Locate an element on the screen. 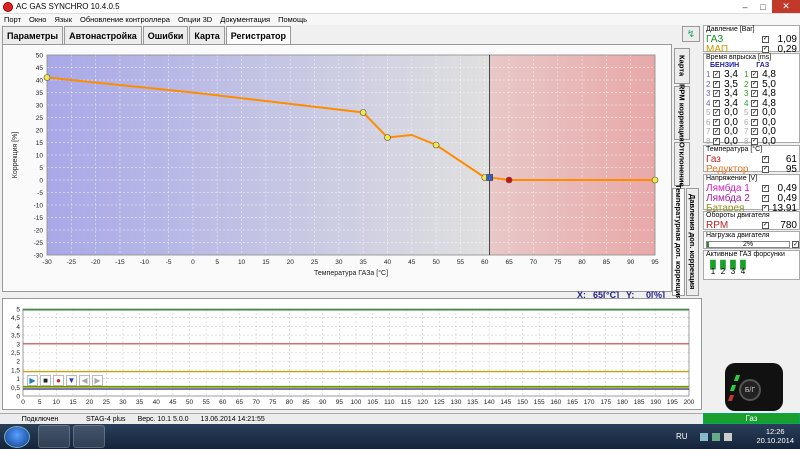  rpm-row: RPM ✓ 780 is located at coordinates (751, 225).